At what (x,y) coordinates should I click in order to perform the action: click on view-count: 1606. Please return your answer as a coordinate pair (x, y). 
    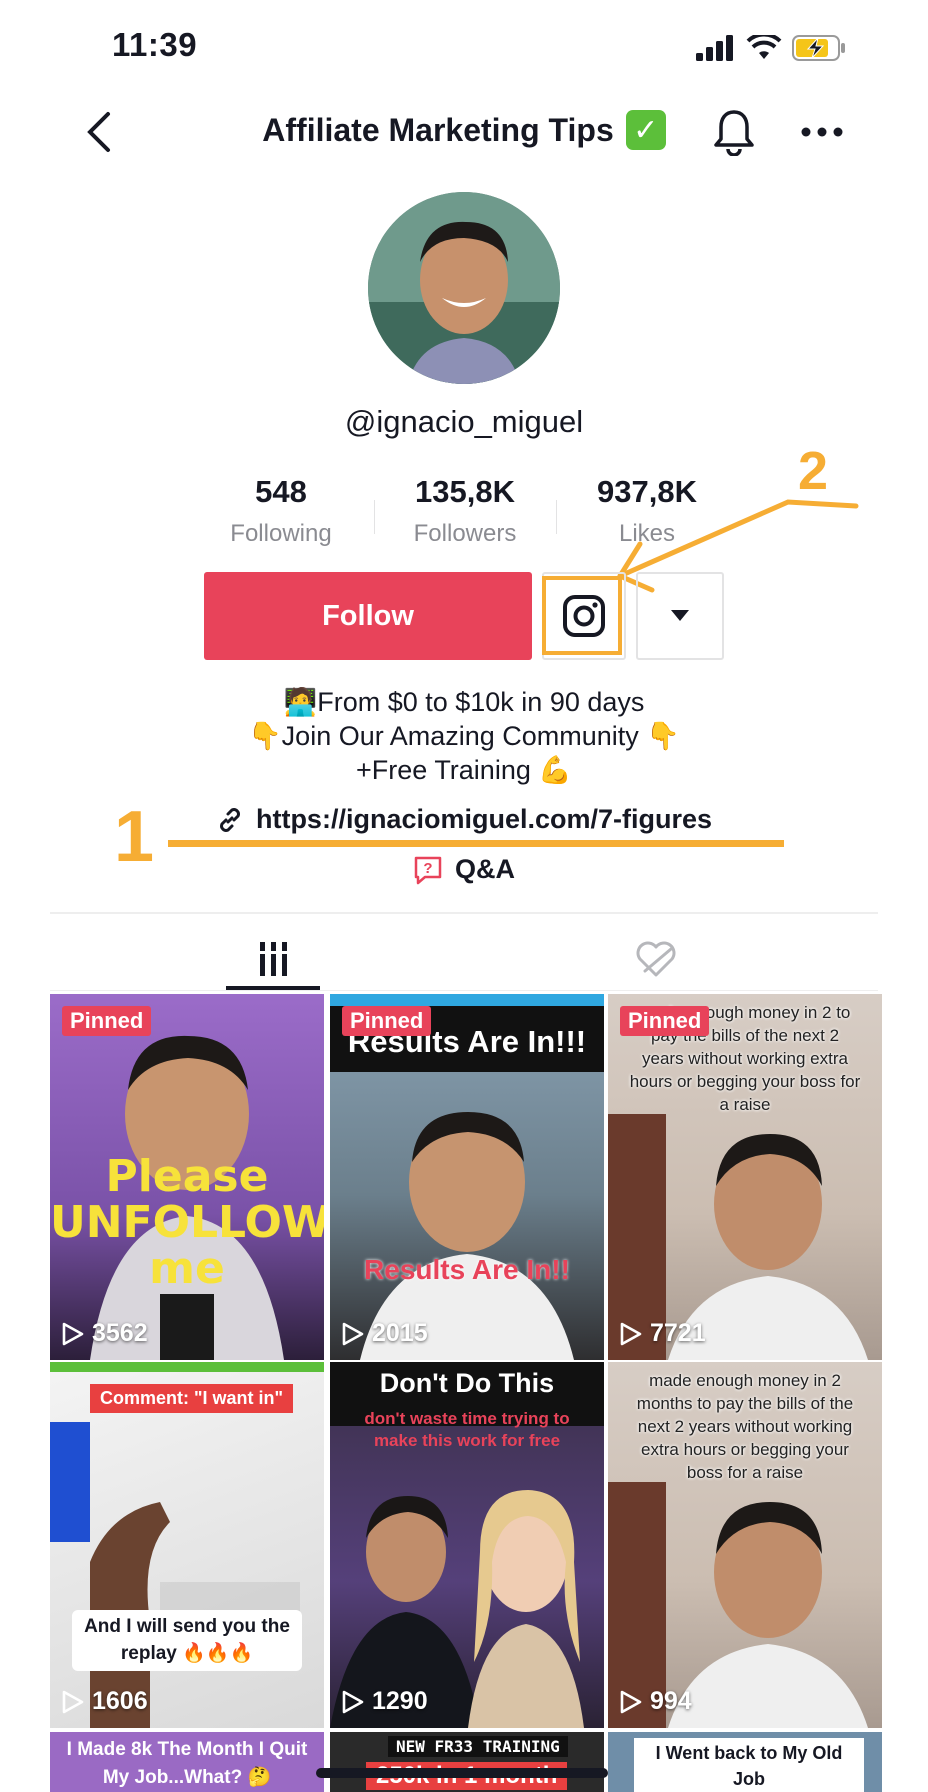
    Looking at the image, I should click on (105, 1701).